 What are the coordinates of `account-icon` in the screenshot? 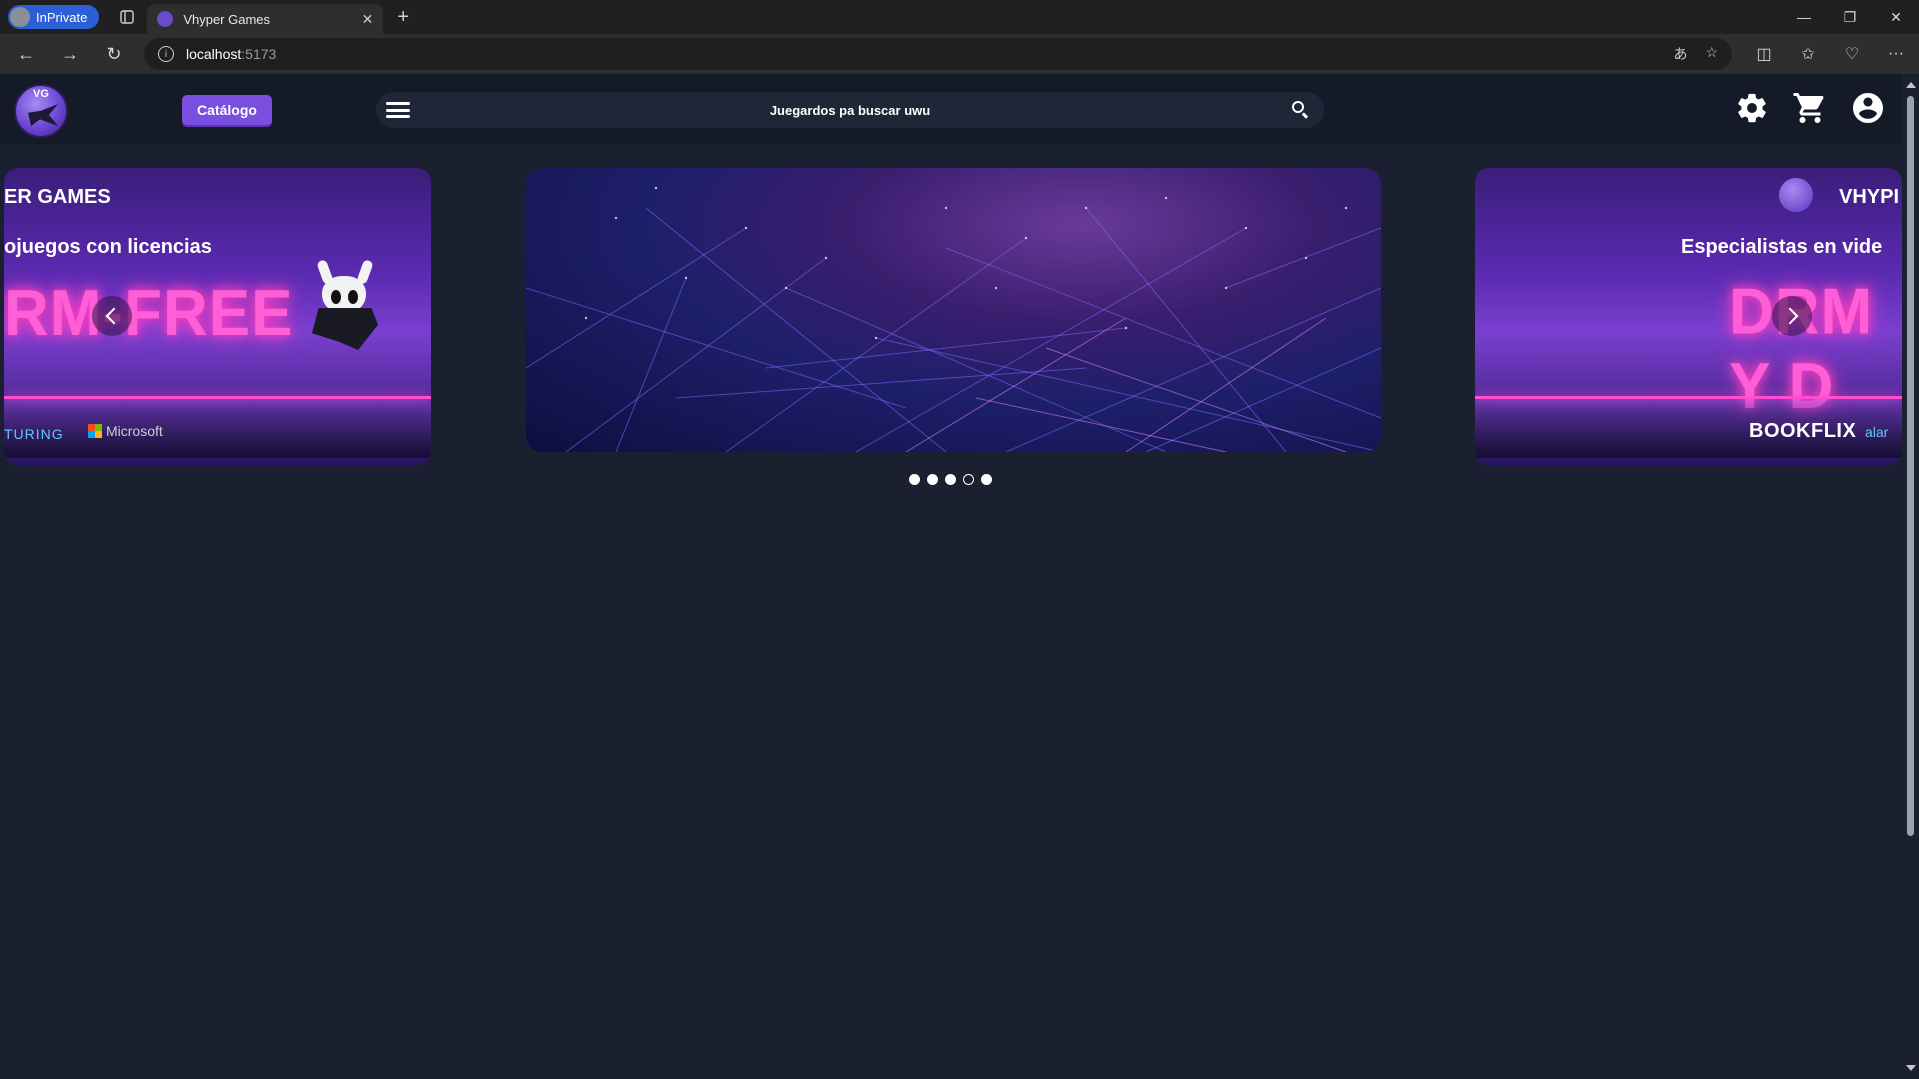 It's located at (1868, 108).